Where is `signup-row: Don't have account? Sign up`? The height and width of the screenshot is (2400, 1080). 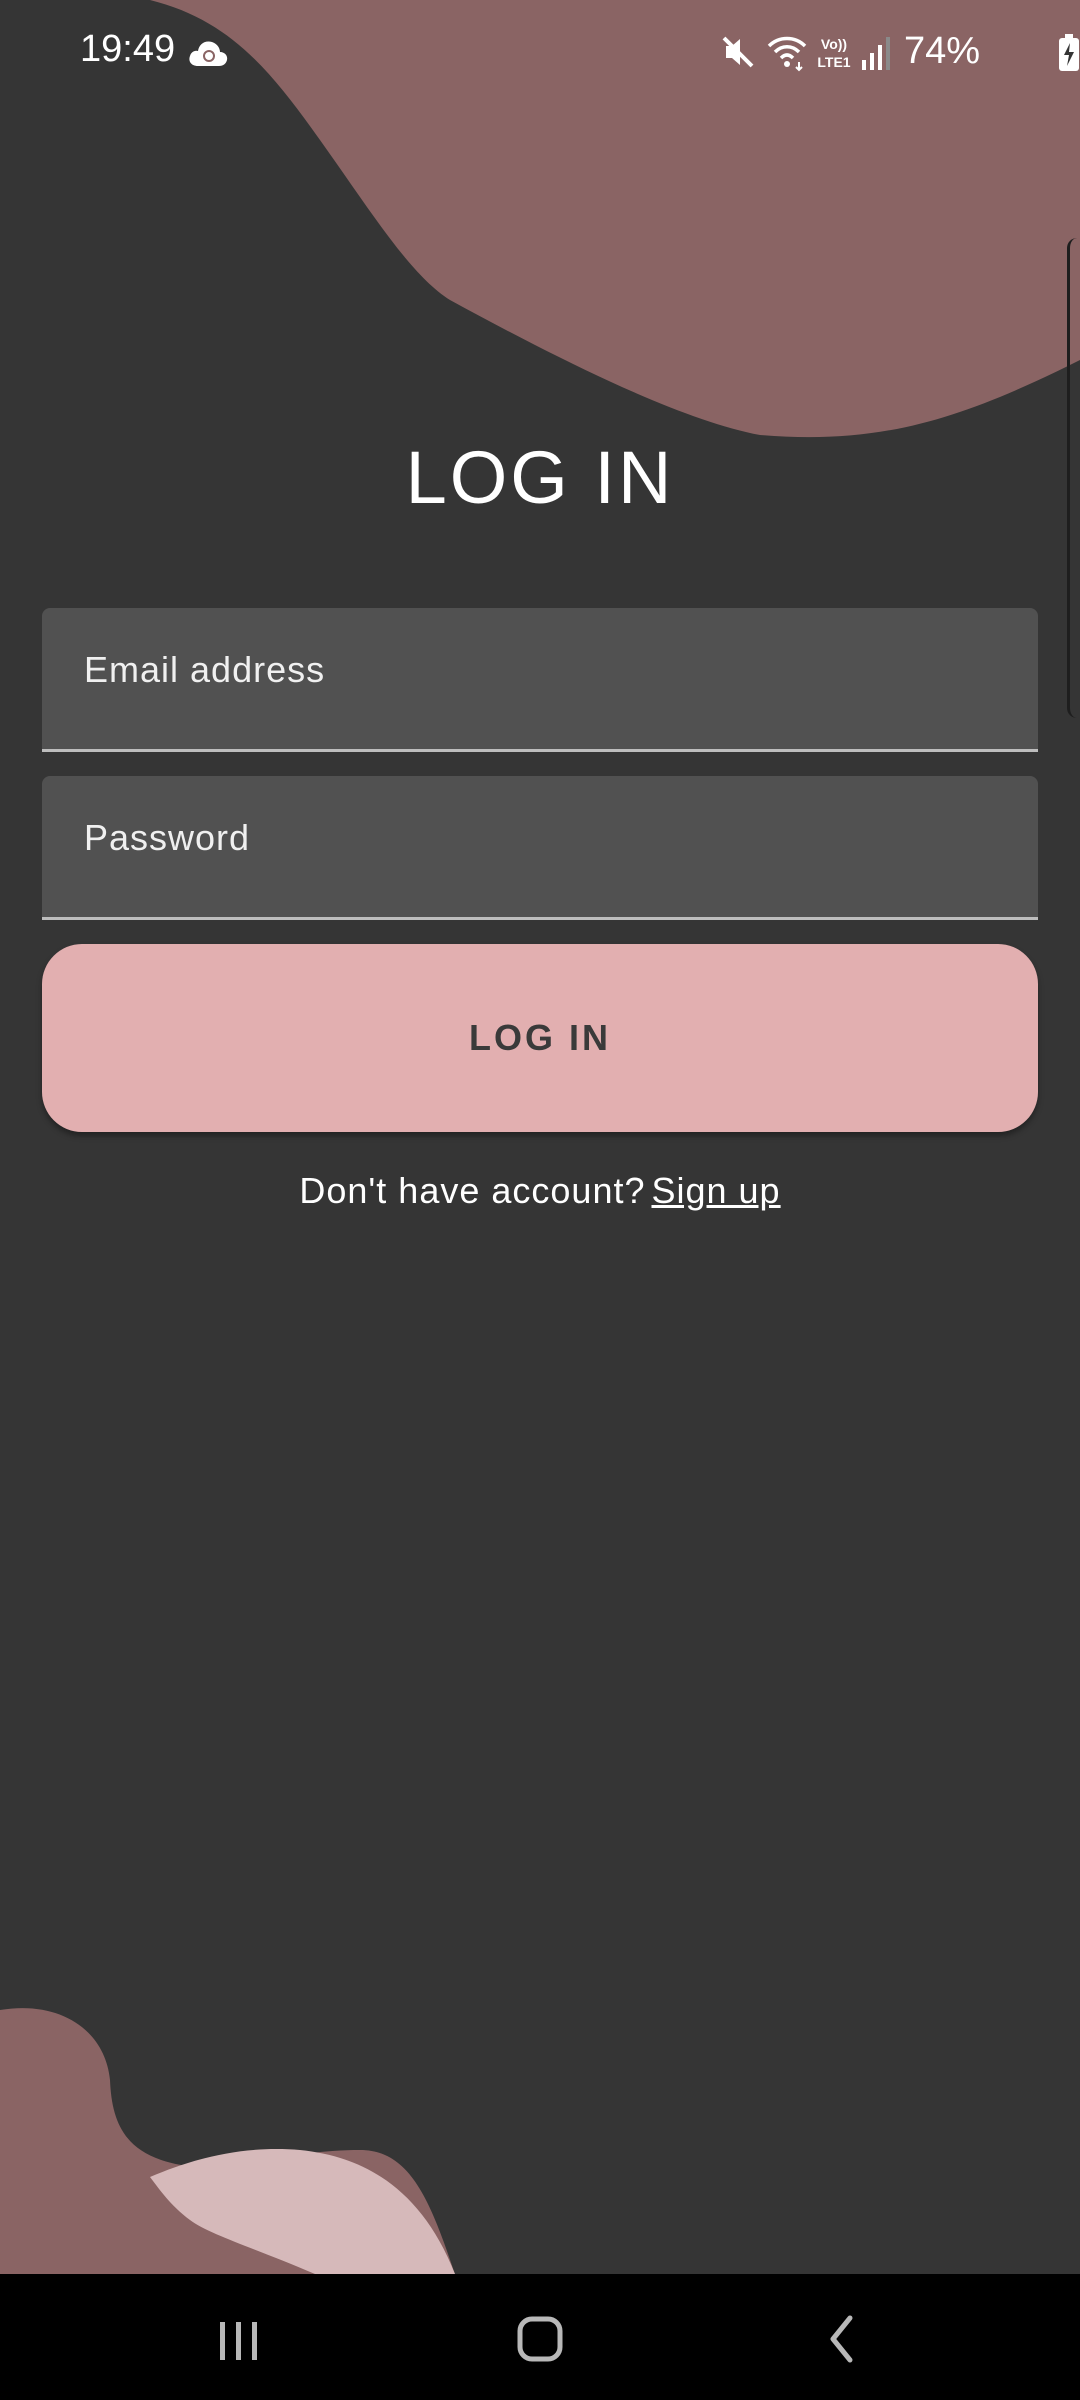 signup-row: Don't have account? Sign up is located at coordinates (540, 1191).